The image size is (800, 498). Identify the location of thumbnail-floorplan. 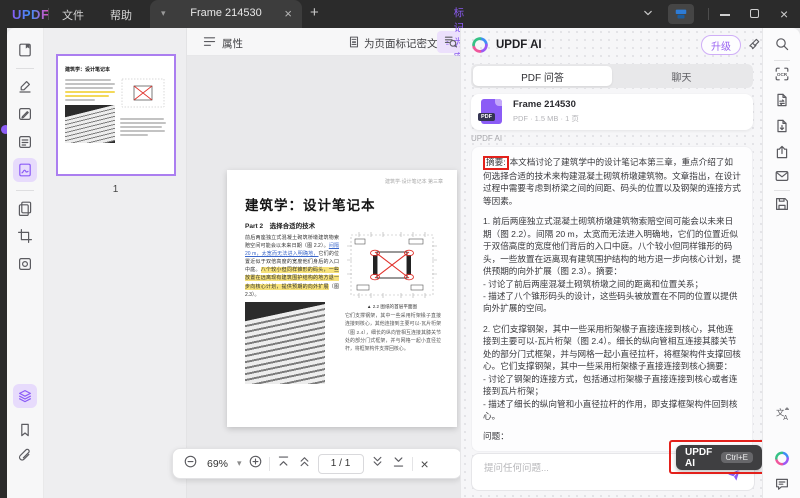
(143, 93).